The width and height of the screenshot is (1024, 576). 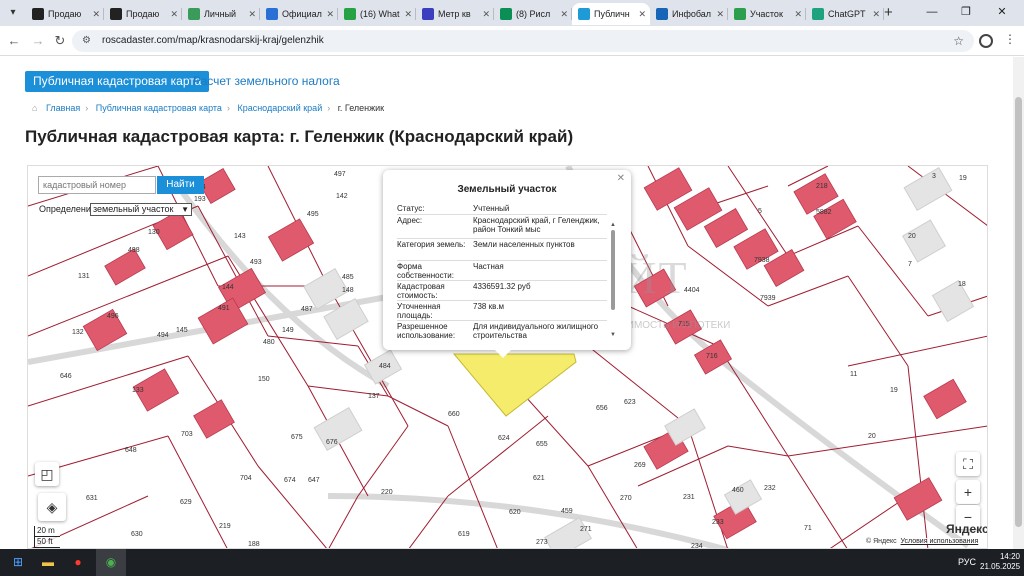 I want to click on parcel-number-label: 19, so click(x=894, y=390).